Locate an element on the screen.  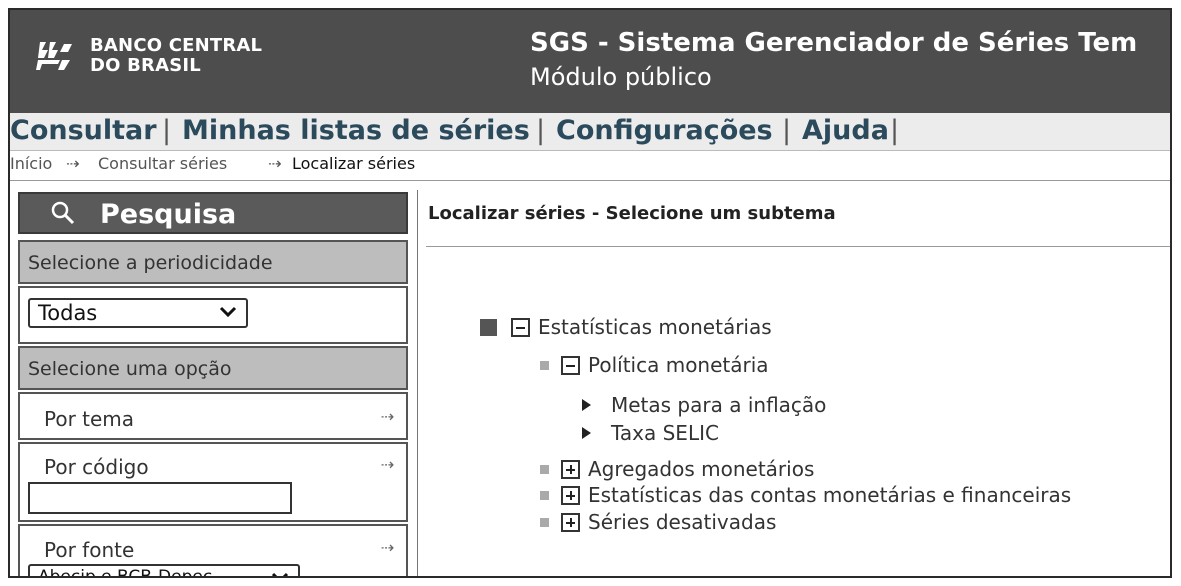
panel-title: Localizar séries - Selecione um subtema is located at coordinates (632, 213).